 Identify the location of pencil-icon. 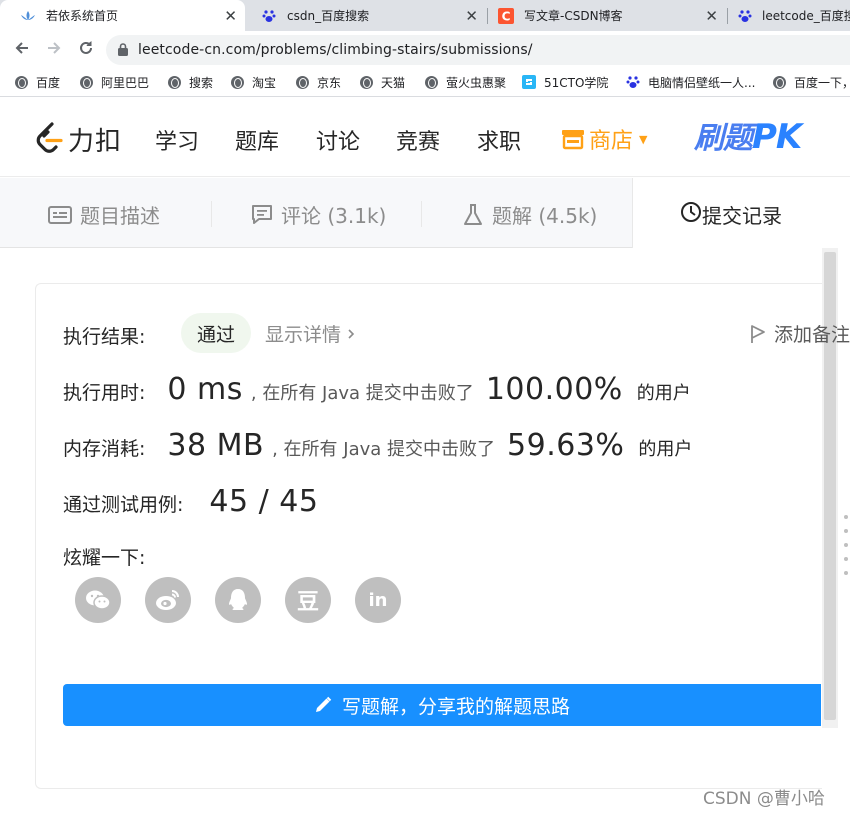
(323, 705).